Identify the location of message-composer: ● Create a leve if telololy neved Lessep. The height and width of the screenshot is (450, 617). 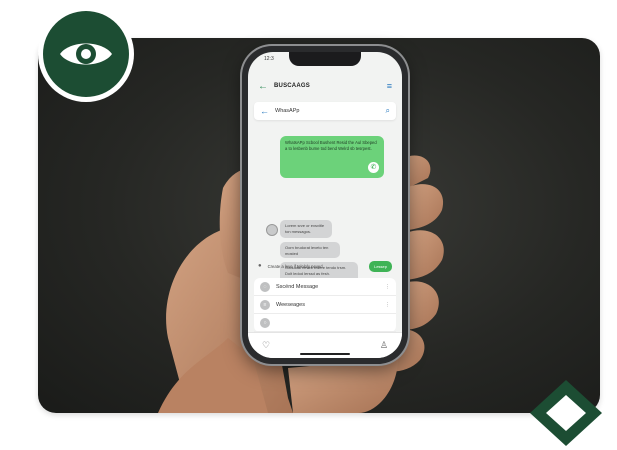
(325, 266).